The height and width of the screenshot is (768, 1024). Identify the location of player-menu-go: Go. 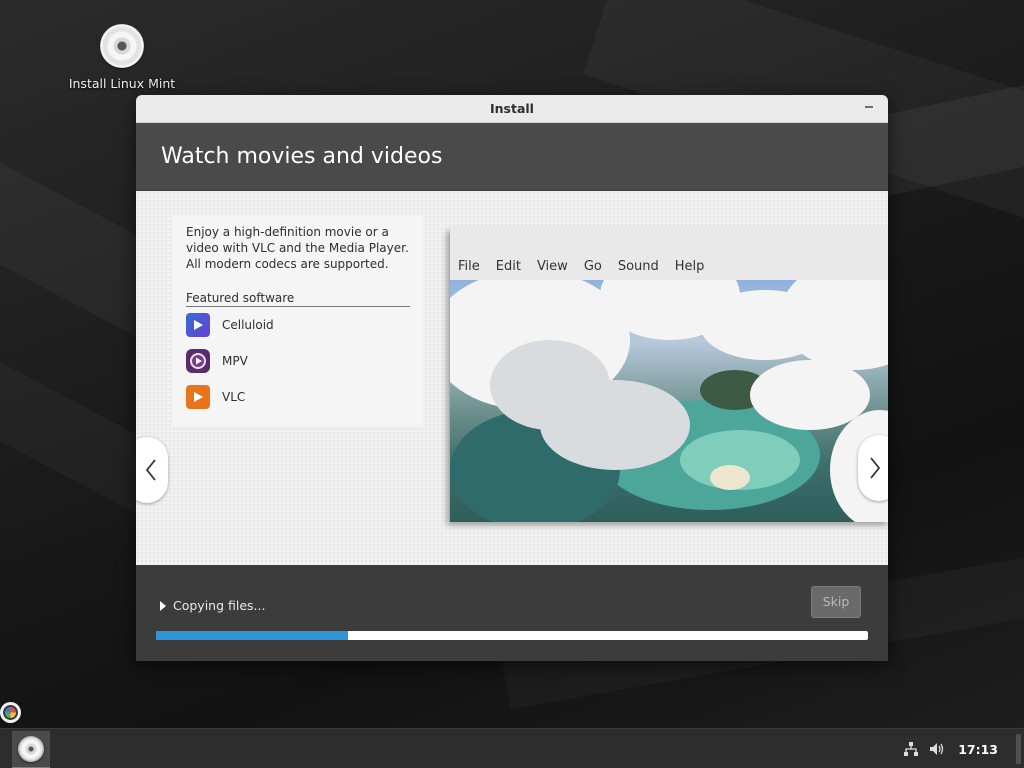
(592, 266).